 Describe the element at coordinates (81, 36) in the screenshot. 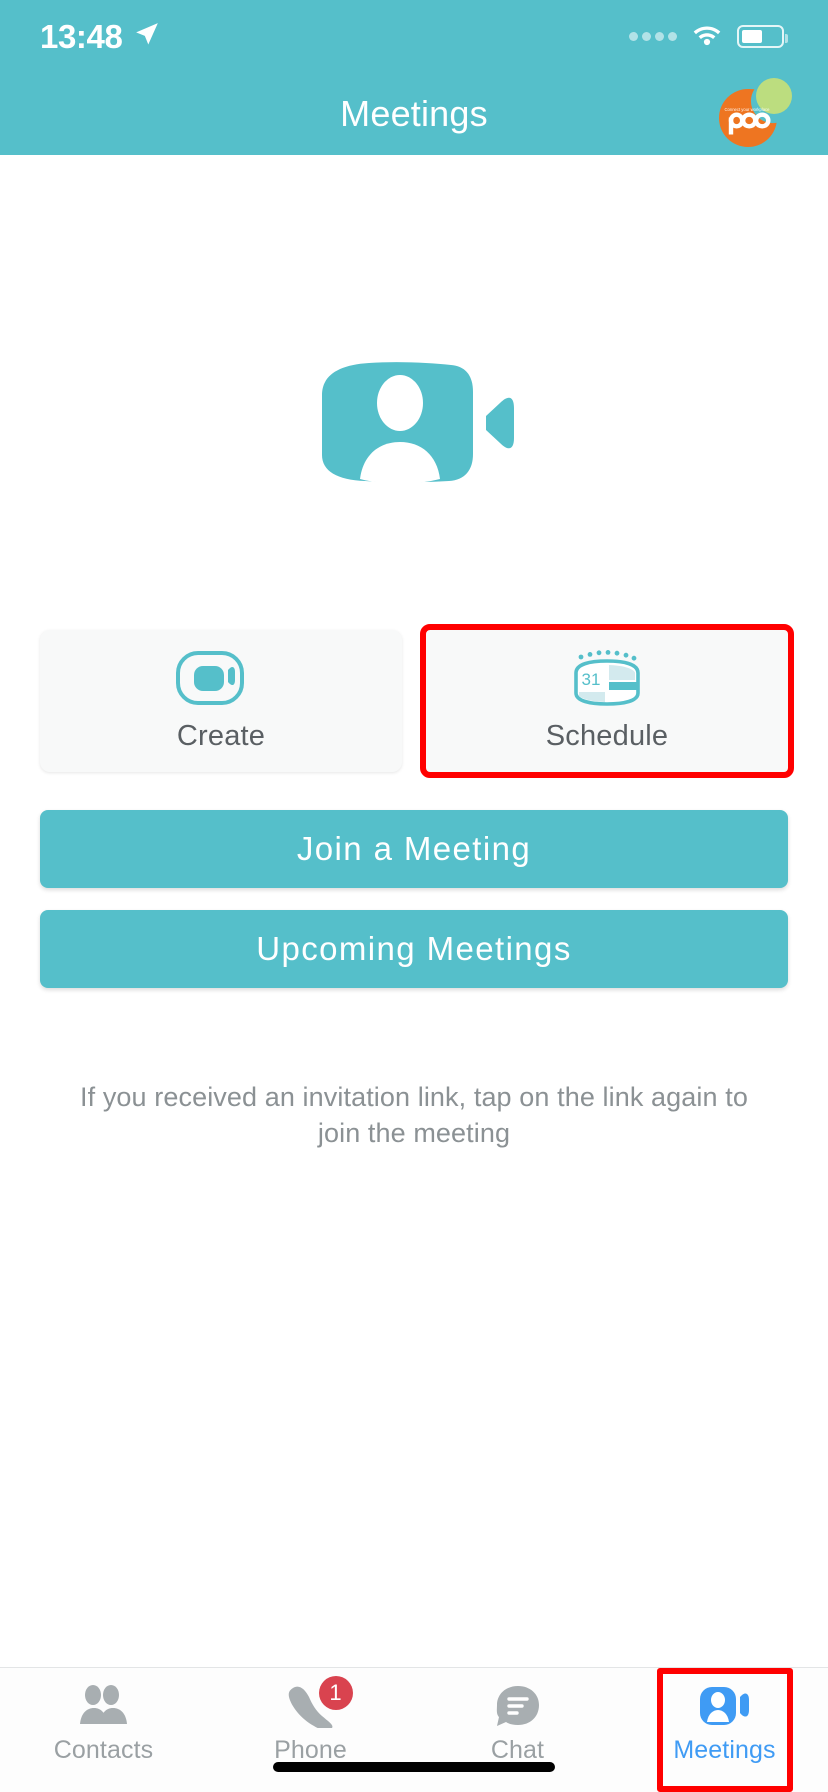

I see `status-time: 13:48` at that location.